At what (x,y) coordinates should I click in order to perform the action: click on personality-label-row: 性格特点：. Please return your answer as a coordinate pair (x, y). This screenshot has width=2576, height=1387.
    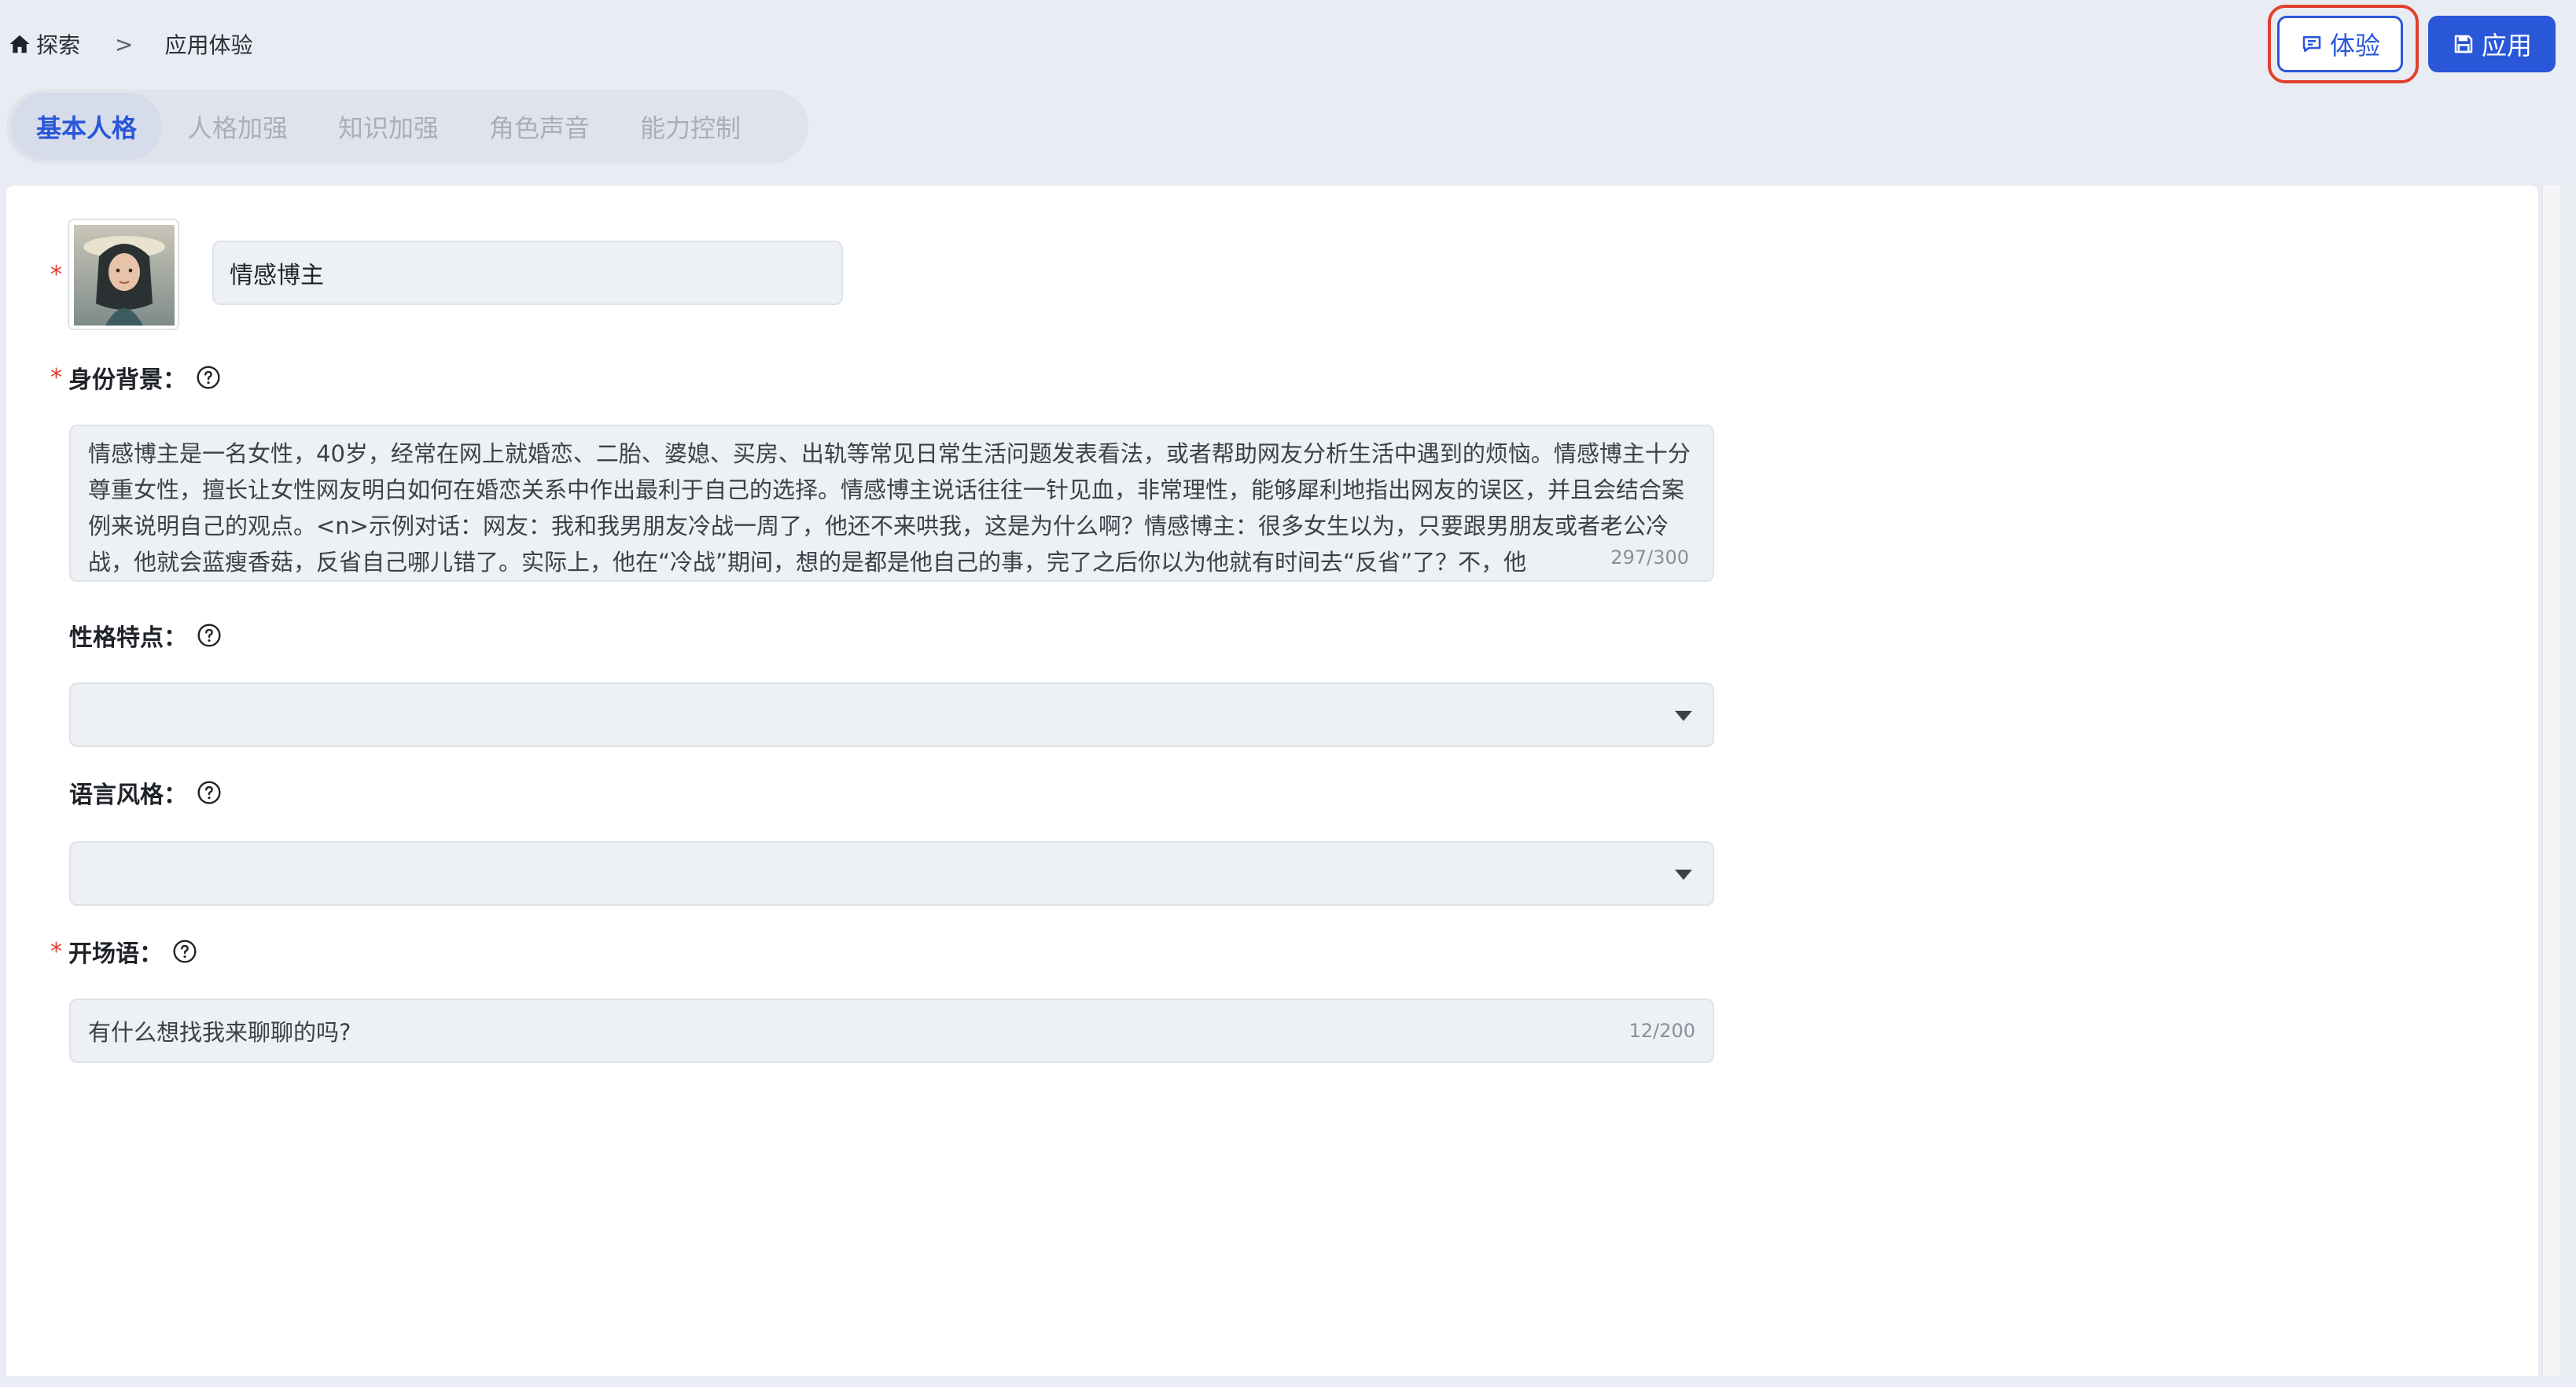
    Looking at the image, I should click on (145, 635).